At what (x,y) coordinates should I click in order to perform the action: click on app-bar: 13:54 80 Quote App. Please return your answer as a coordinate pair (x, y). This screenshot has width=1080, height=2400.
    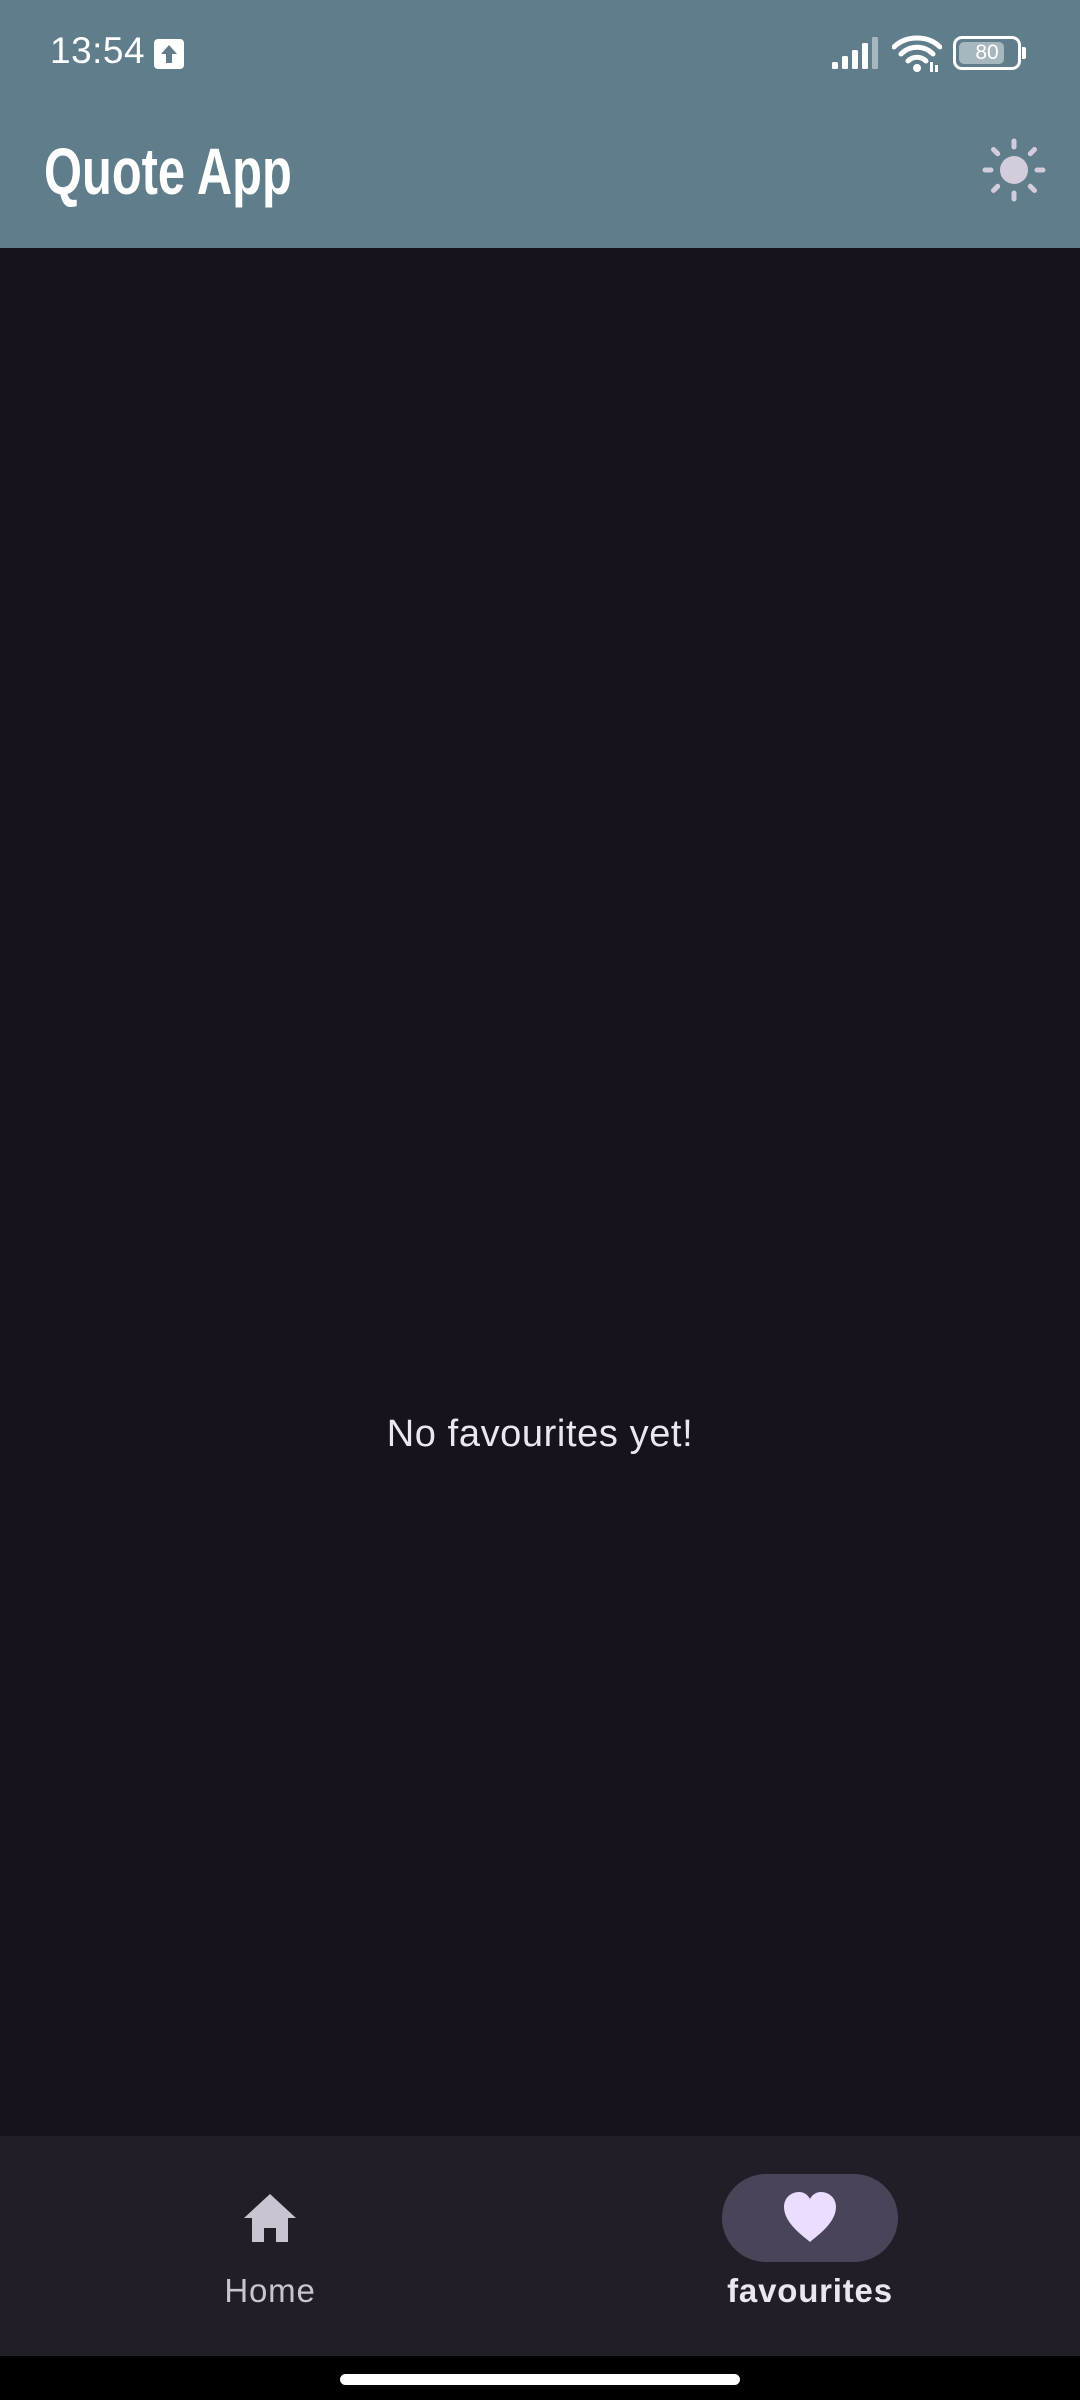
    Looking at the image, I should click on (540, 124).